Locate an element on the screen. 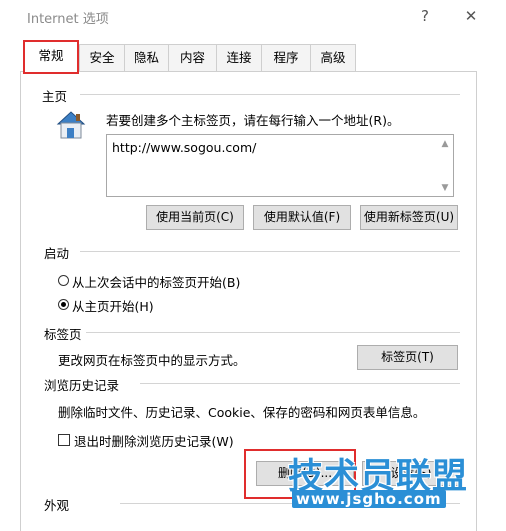 This screenshot has height=531, width=506. delete-on-exit-label: 退出时删除浏览历史记录(W) is located at coordinates (154, 440).